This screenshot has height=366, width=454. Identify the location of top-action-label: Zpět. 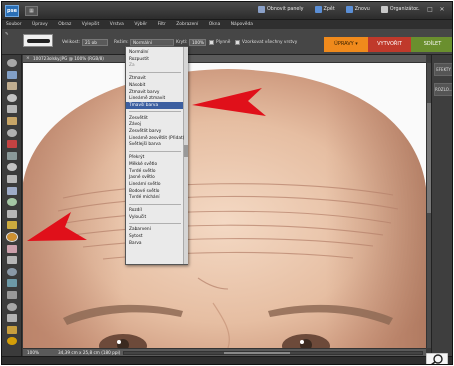
(329, 9).